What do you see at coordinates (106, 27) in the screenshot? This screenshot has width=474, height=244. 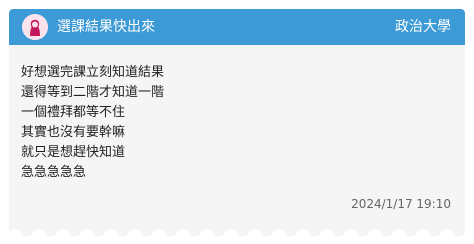 I see `post-title: 選課結果快出來` at bounding box center [106, 27].